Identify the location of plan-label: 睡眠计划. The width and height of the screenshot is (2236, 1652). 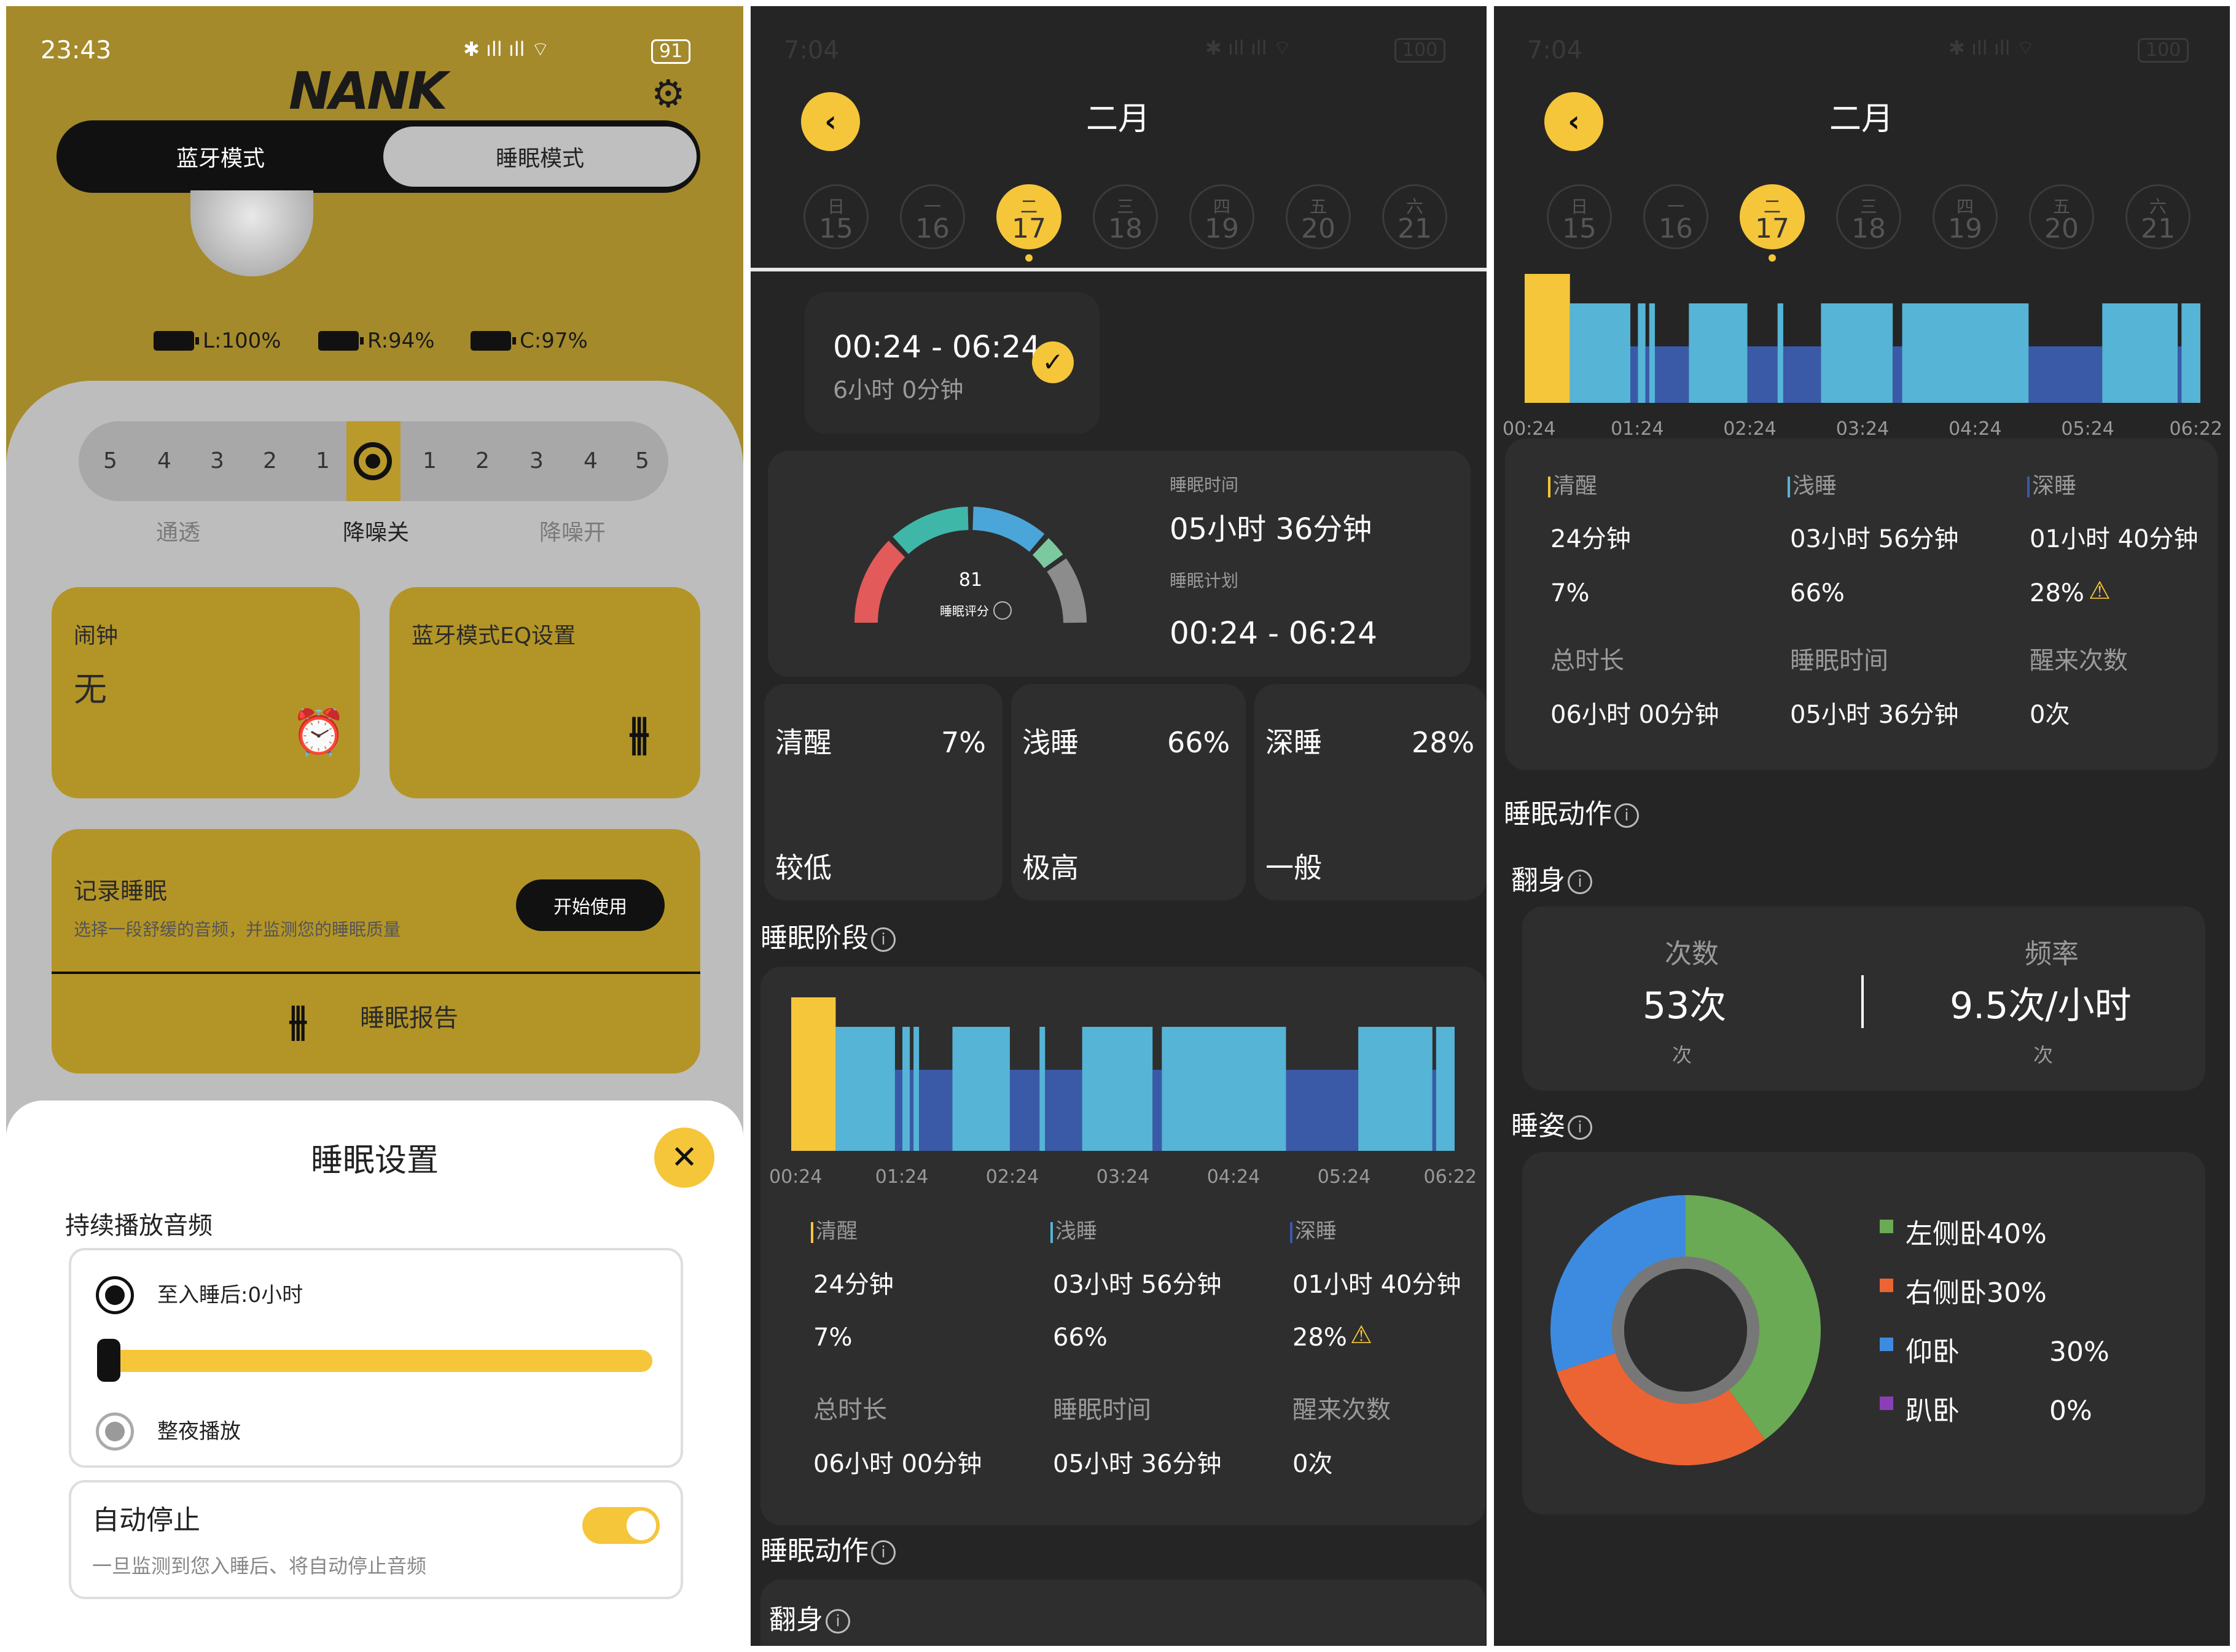
(1204, 581).